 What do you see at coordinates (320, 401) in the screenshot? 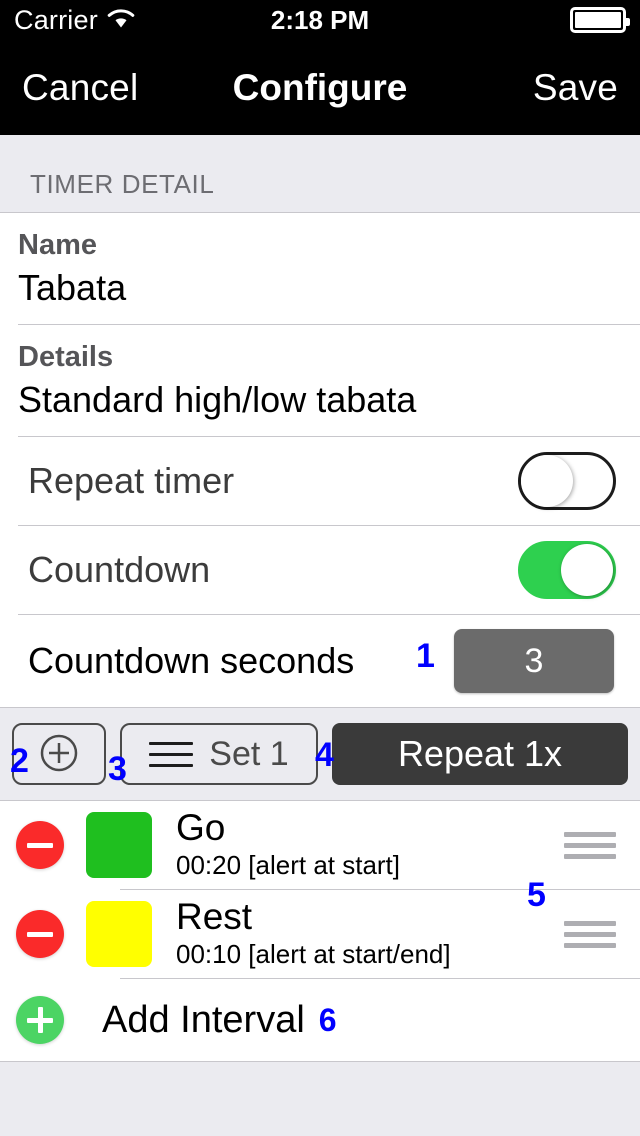
I see `details-input: Standard high/low tabata` at bounding box center [320, 401].